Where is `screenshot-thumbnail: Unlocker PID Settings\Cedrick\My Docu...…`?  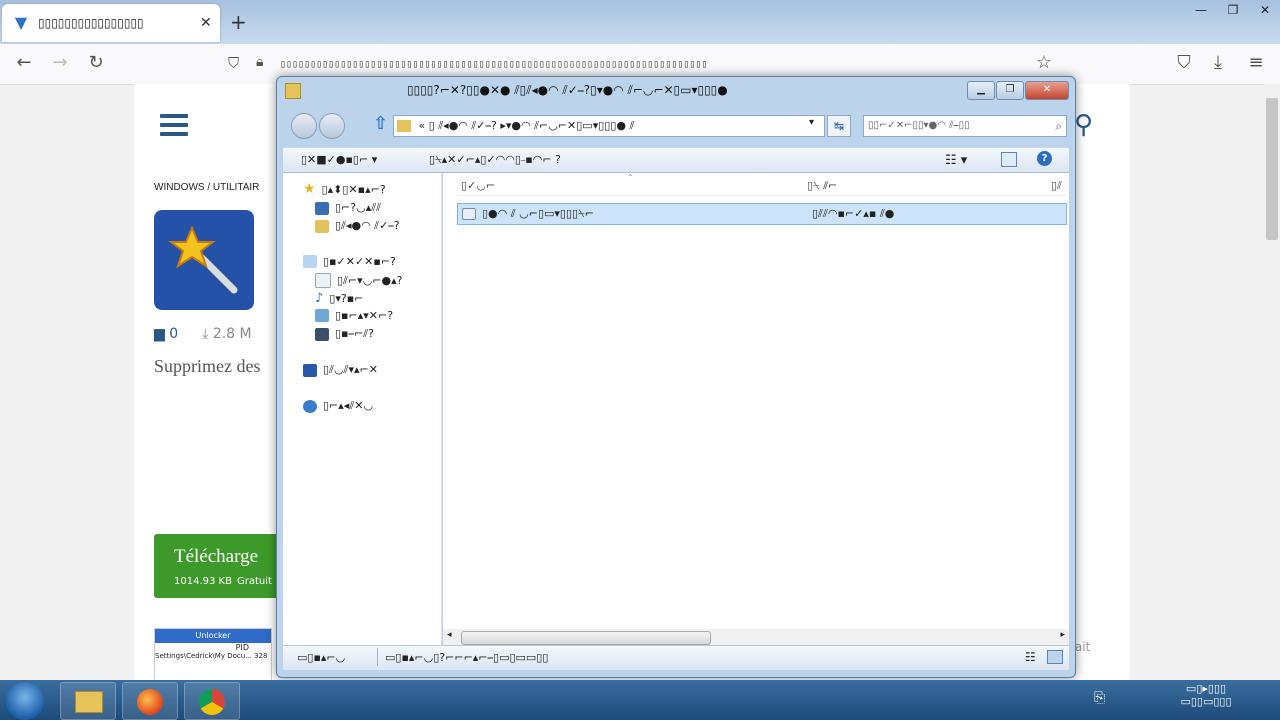 screenshot-thumbnail: Unlocker PID Settings\Cedrick\My Docu...… is located at coordinates (213, 655).